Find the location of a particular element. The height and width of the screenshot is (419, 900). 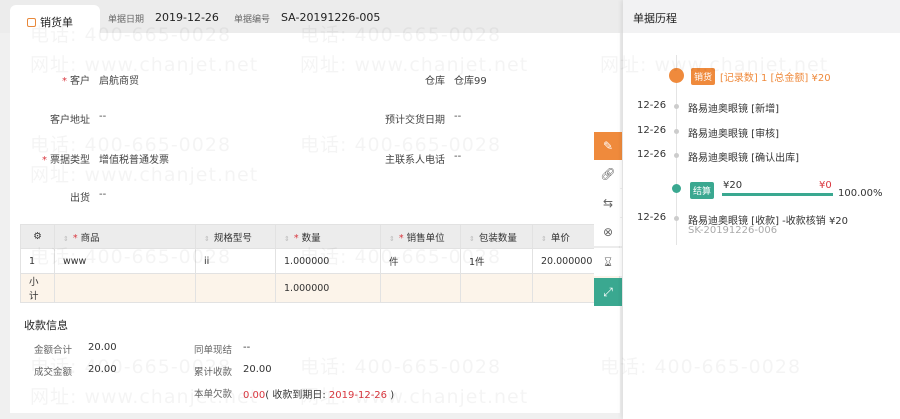

entry-text: 路易迪奥眼镜 [确认出库] is located at coordinates (743, 156).